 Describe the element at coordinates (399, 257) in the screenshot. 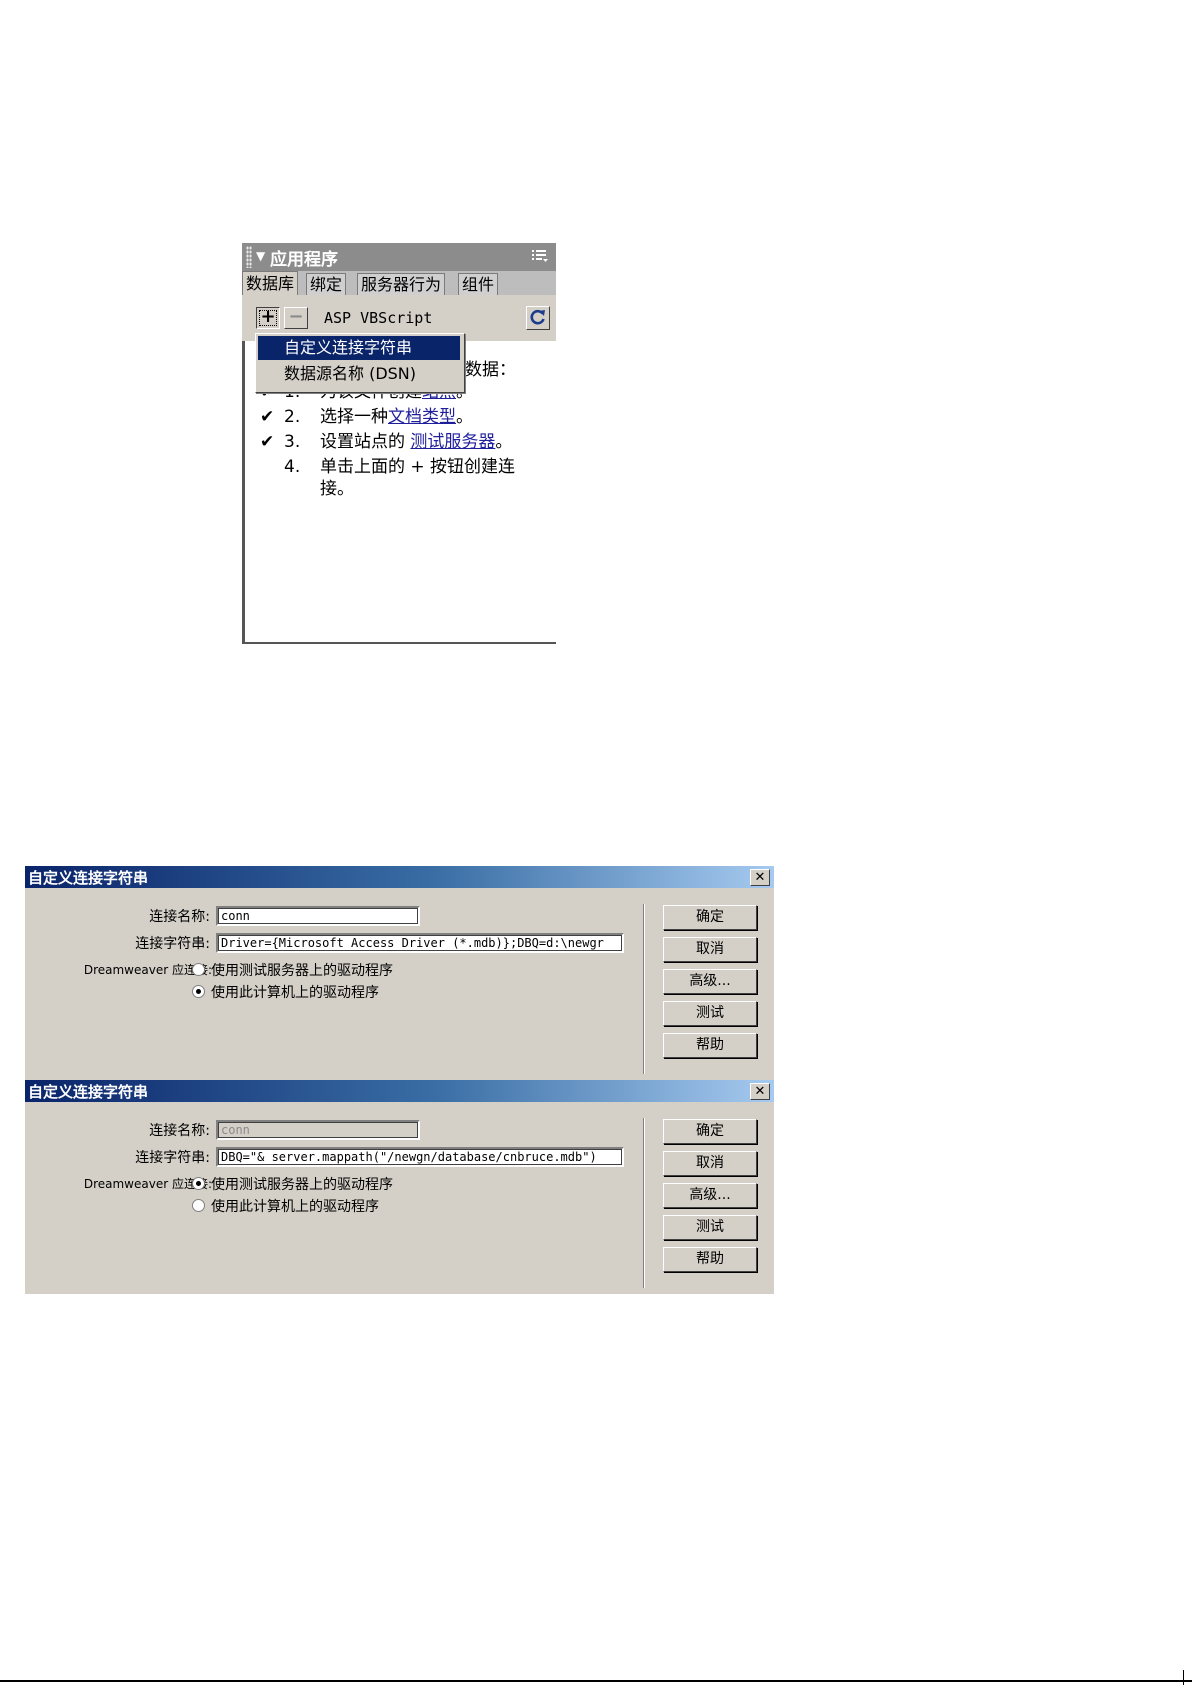

I see `panel-titlebar: ▼ 应用程序` at that location.